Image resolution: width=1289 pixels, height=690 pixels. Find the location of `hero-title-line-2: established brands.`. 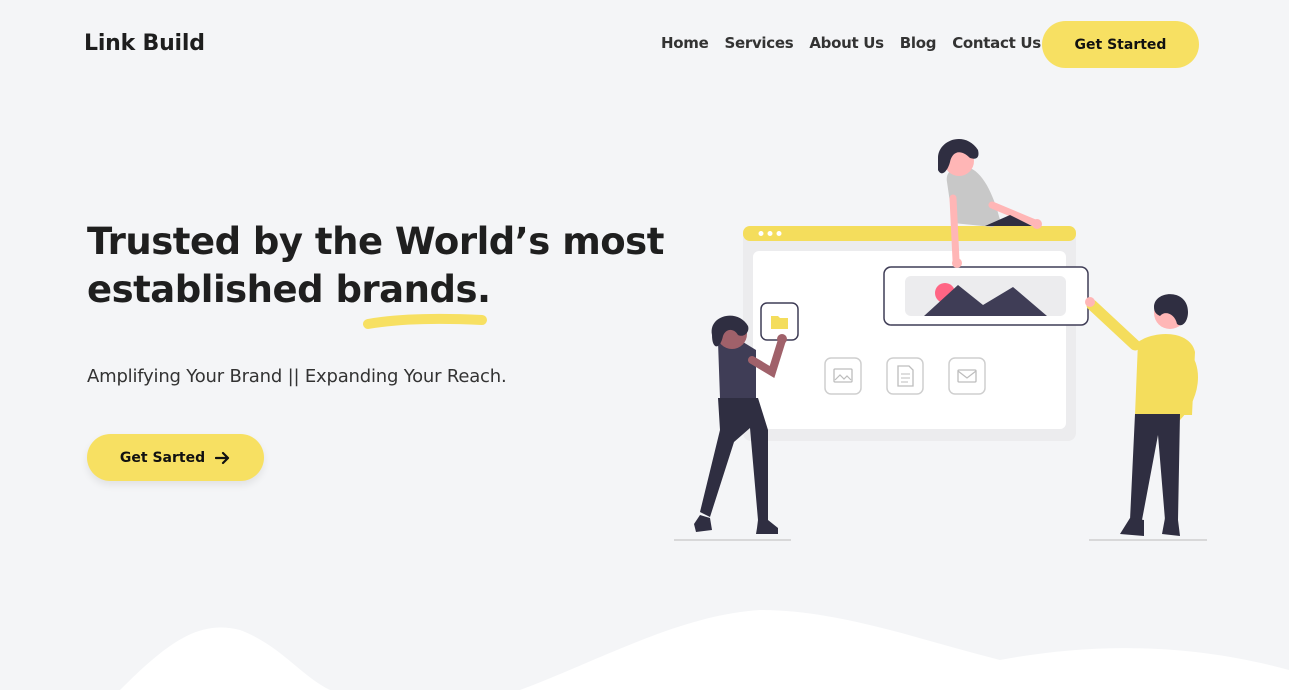

hero-title-line-2: established brands. is located at coordinates (289, 289).